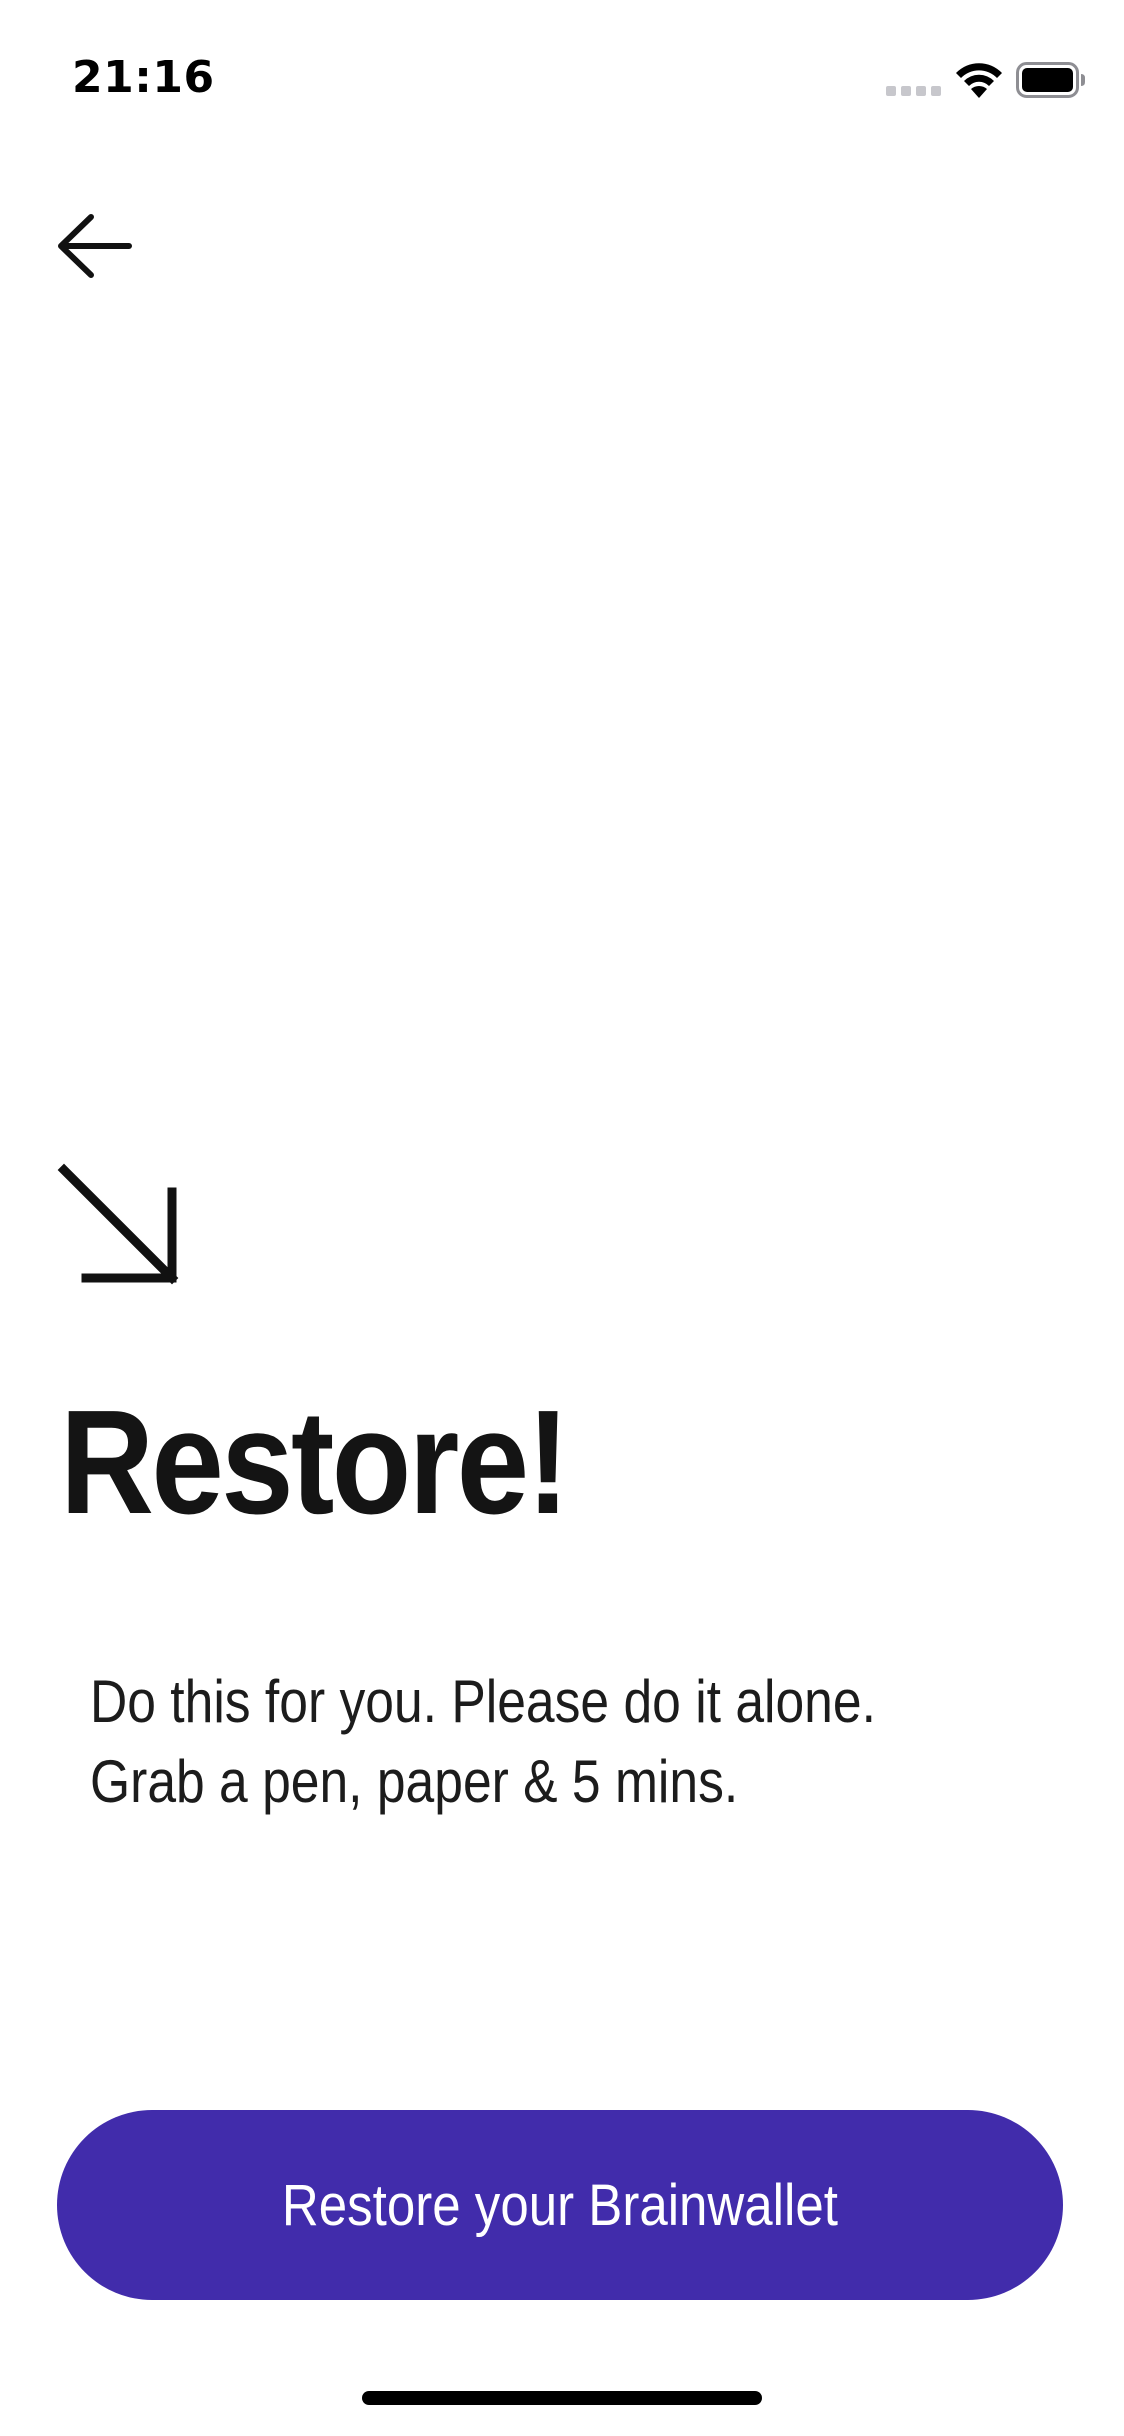 Image resolution: width=1124 pixels, height=2436 pixels. Describe the element at coordinates (979, 80) in the screenshot. I see `wifi-icon` at that location.